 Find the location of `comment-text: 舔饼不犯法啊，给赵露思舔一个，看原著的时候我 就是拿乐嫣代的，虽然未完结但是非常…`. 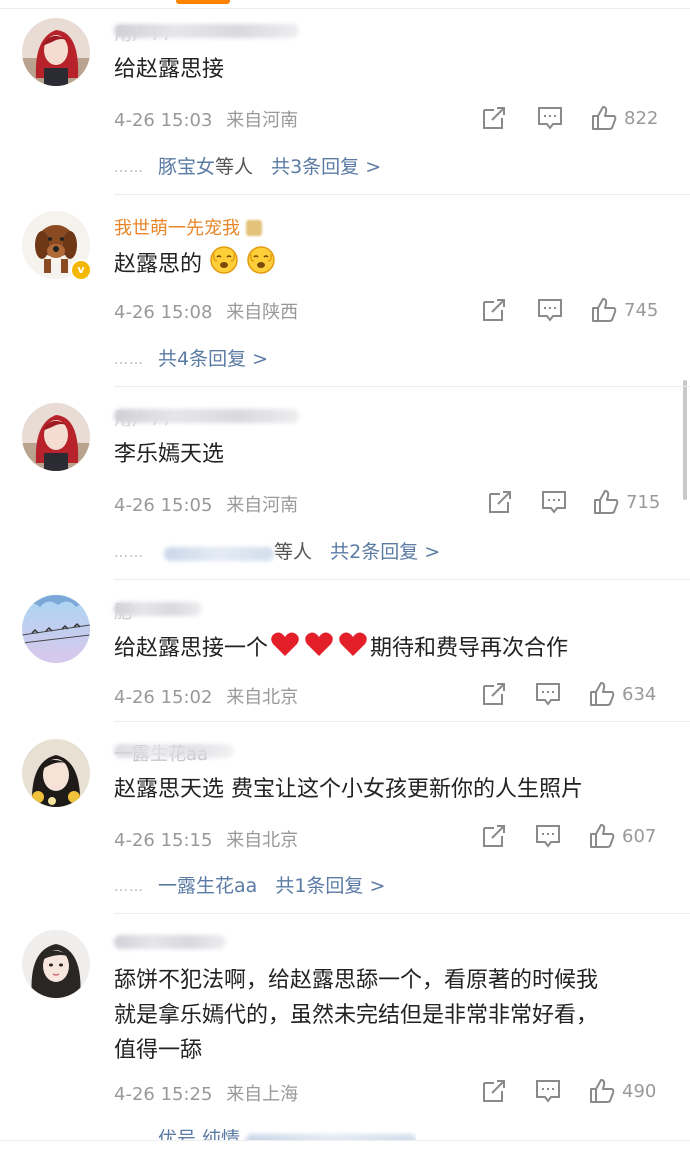

comment-text: 舔饼不犯法啊，给赵露思舔一个，看原著的时候我 就是拿乐嫣代的，虽然未完结但是非常… is located at coordinates (356, 1015).